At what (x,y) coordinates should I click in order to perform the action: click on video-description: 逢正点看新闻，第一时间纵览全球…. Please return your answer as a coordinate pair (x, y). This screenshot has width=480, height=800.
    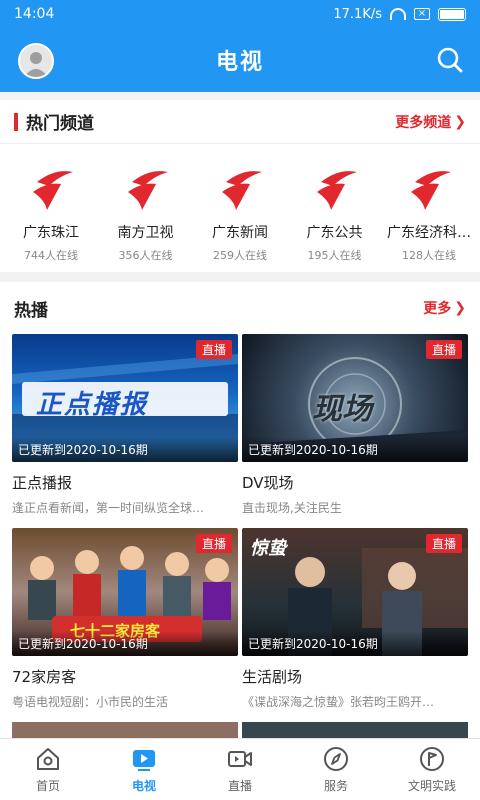
    Looking at the image, I should click on (108, 508).